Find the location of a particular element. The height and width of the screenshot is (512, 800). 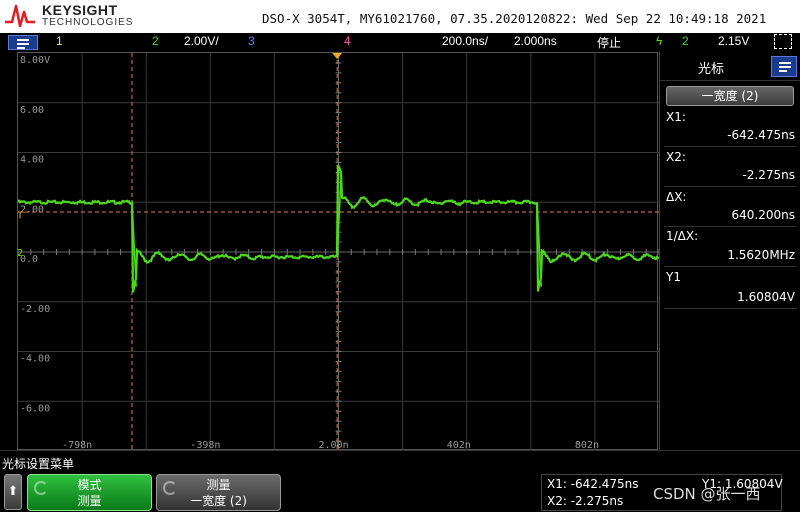

y-axis-label: 8.00V is located at coordinates (35, 60).